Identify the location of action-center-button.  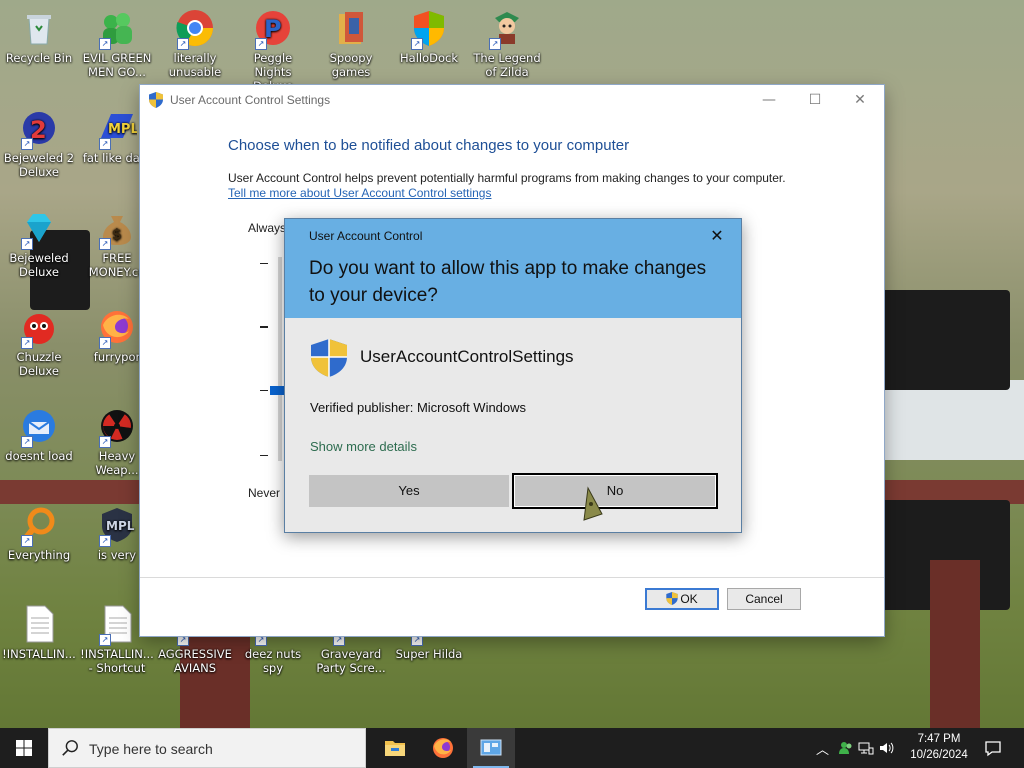
(993, 748).